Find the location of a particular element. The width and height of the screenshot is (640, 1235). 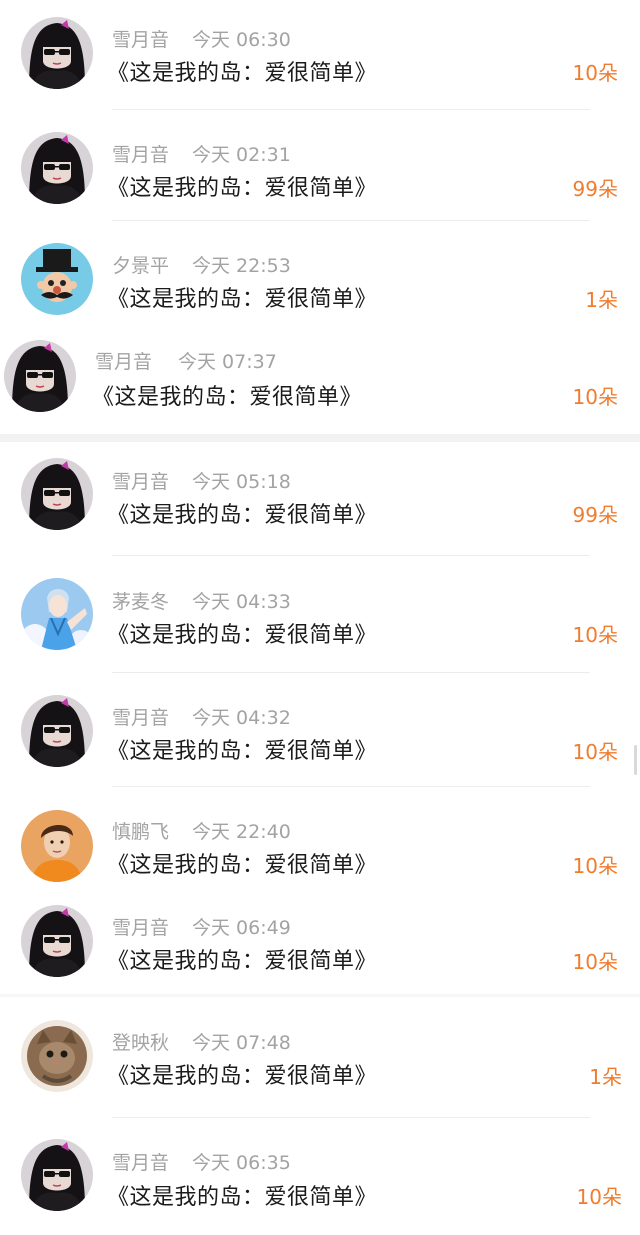

timestamp: 今天 22:40 is located at coordinates (241, 832).